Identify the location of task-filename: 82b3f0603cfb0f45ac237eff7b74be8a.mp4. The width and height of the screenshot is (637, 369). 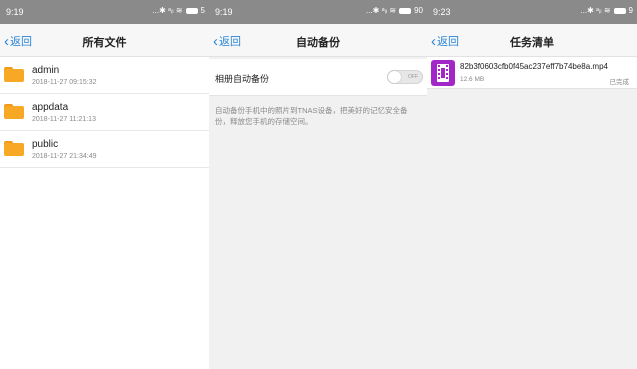
(534, 66).